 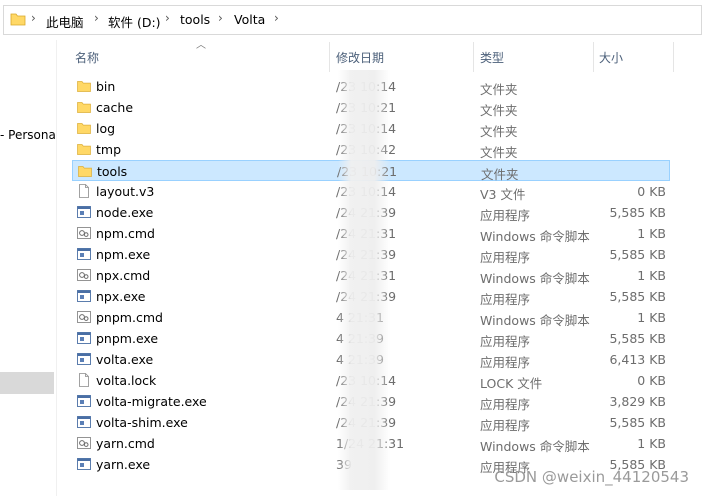 What do you see at coordinates (28, 135) in the screenshot?
I see `nav-item-label: - Persona` at bounding box center [28, 135].